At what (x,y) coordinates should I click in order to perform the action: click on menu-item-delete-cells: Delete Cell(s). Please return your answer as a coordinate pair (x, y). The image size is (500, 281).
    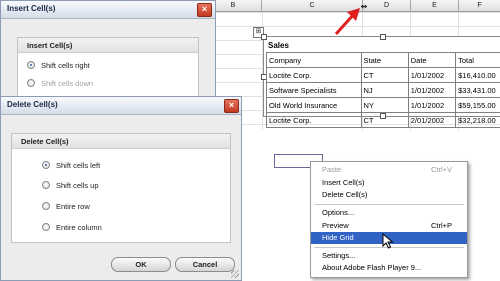
    Looking at the image, I should click on (389, 195).